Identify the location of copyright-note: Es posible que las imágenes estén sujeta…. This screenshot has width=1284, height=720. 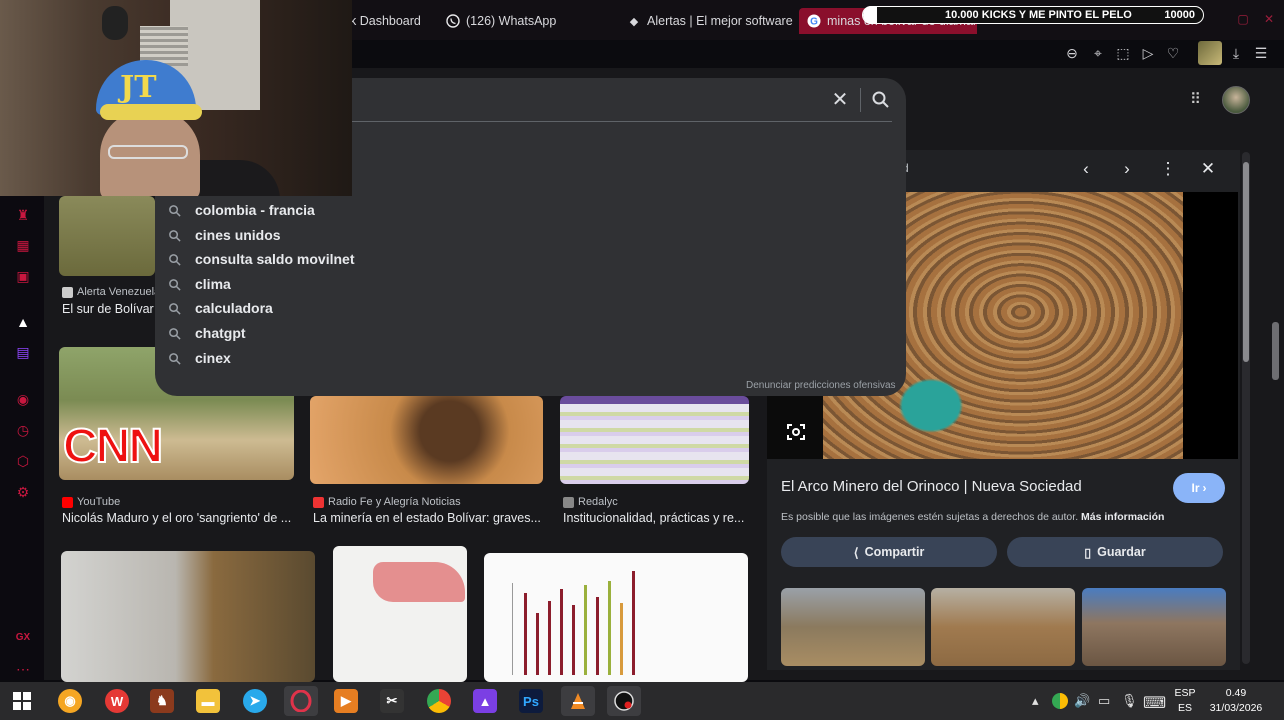
(973, 517).